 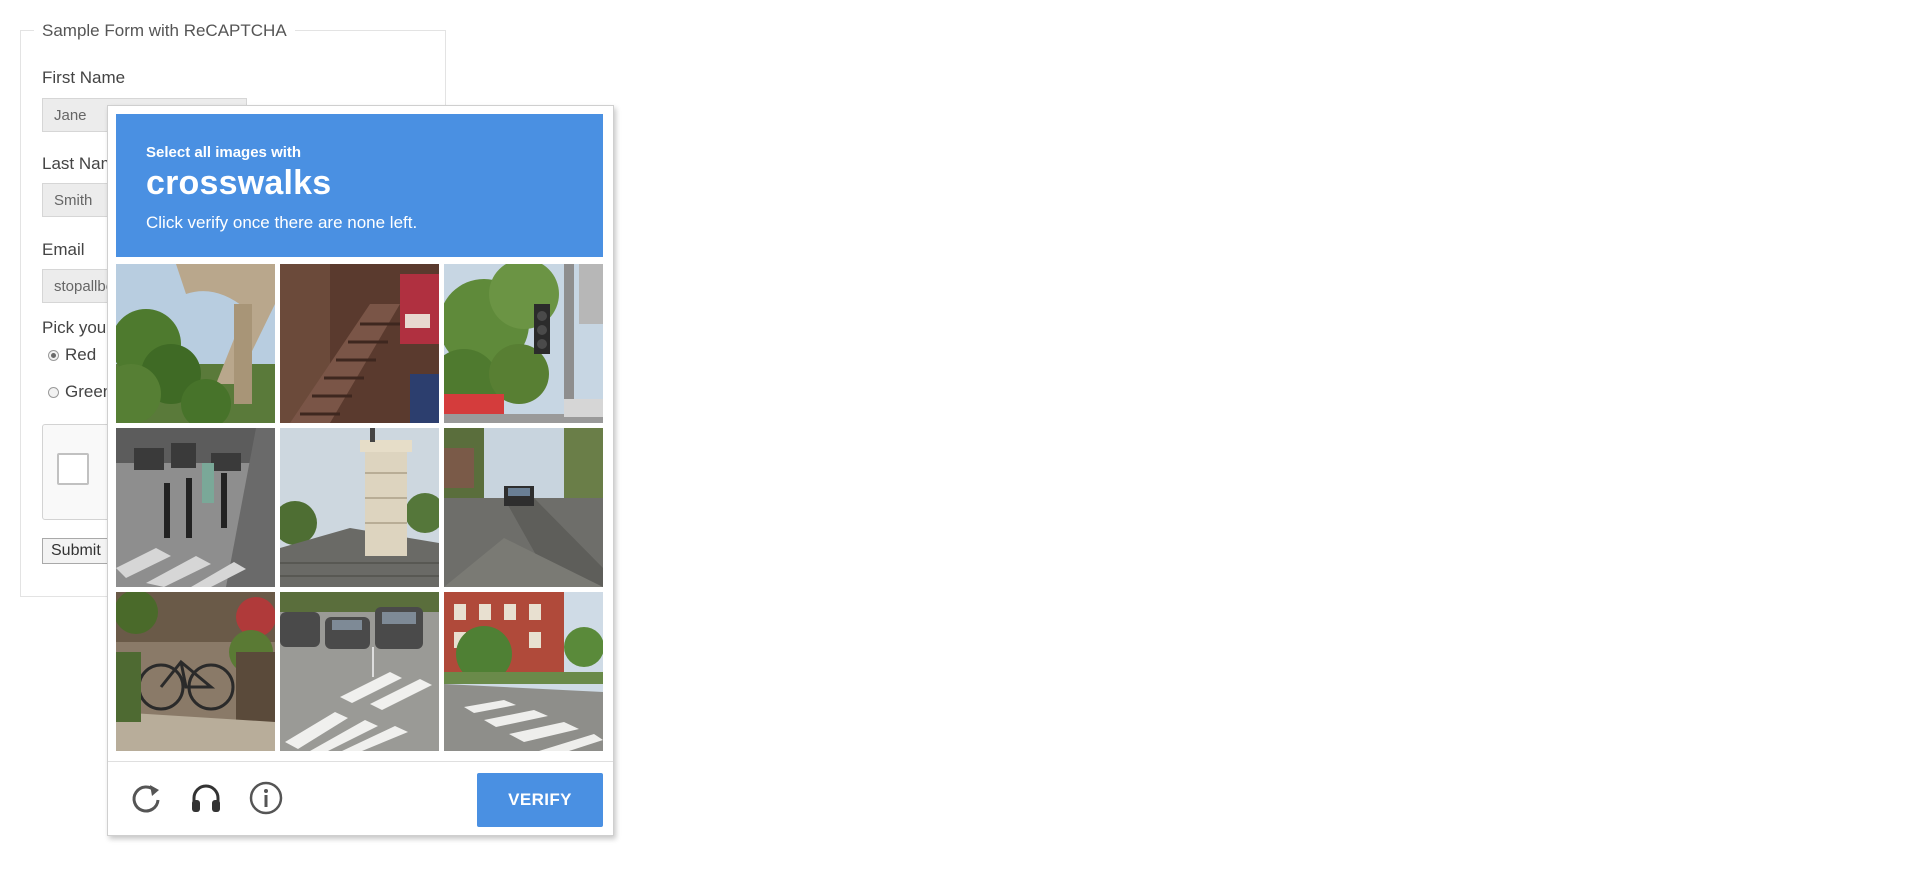 What do you see at coordinates (146, 798) in the screenshot?
I see `reload-icon` at bounding box center [146, 798].